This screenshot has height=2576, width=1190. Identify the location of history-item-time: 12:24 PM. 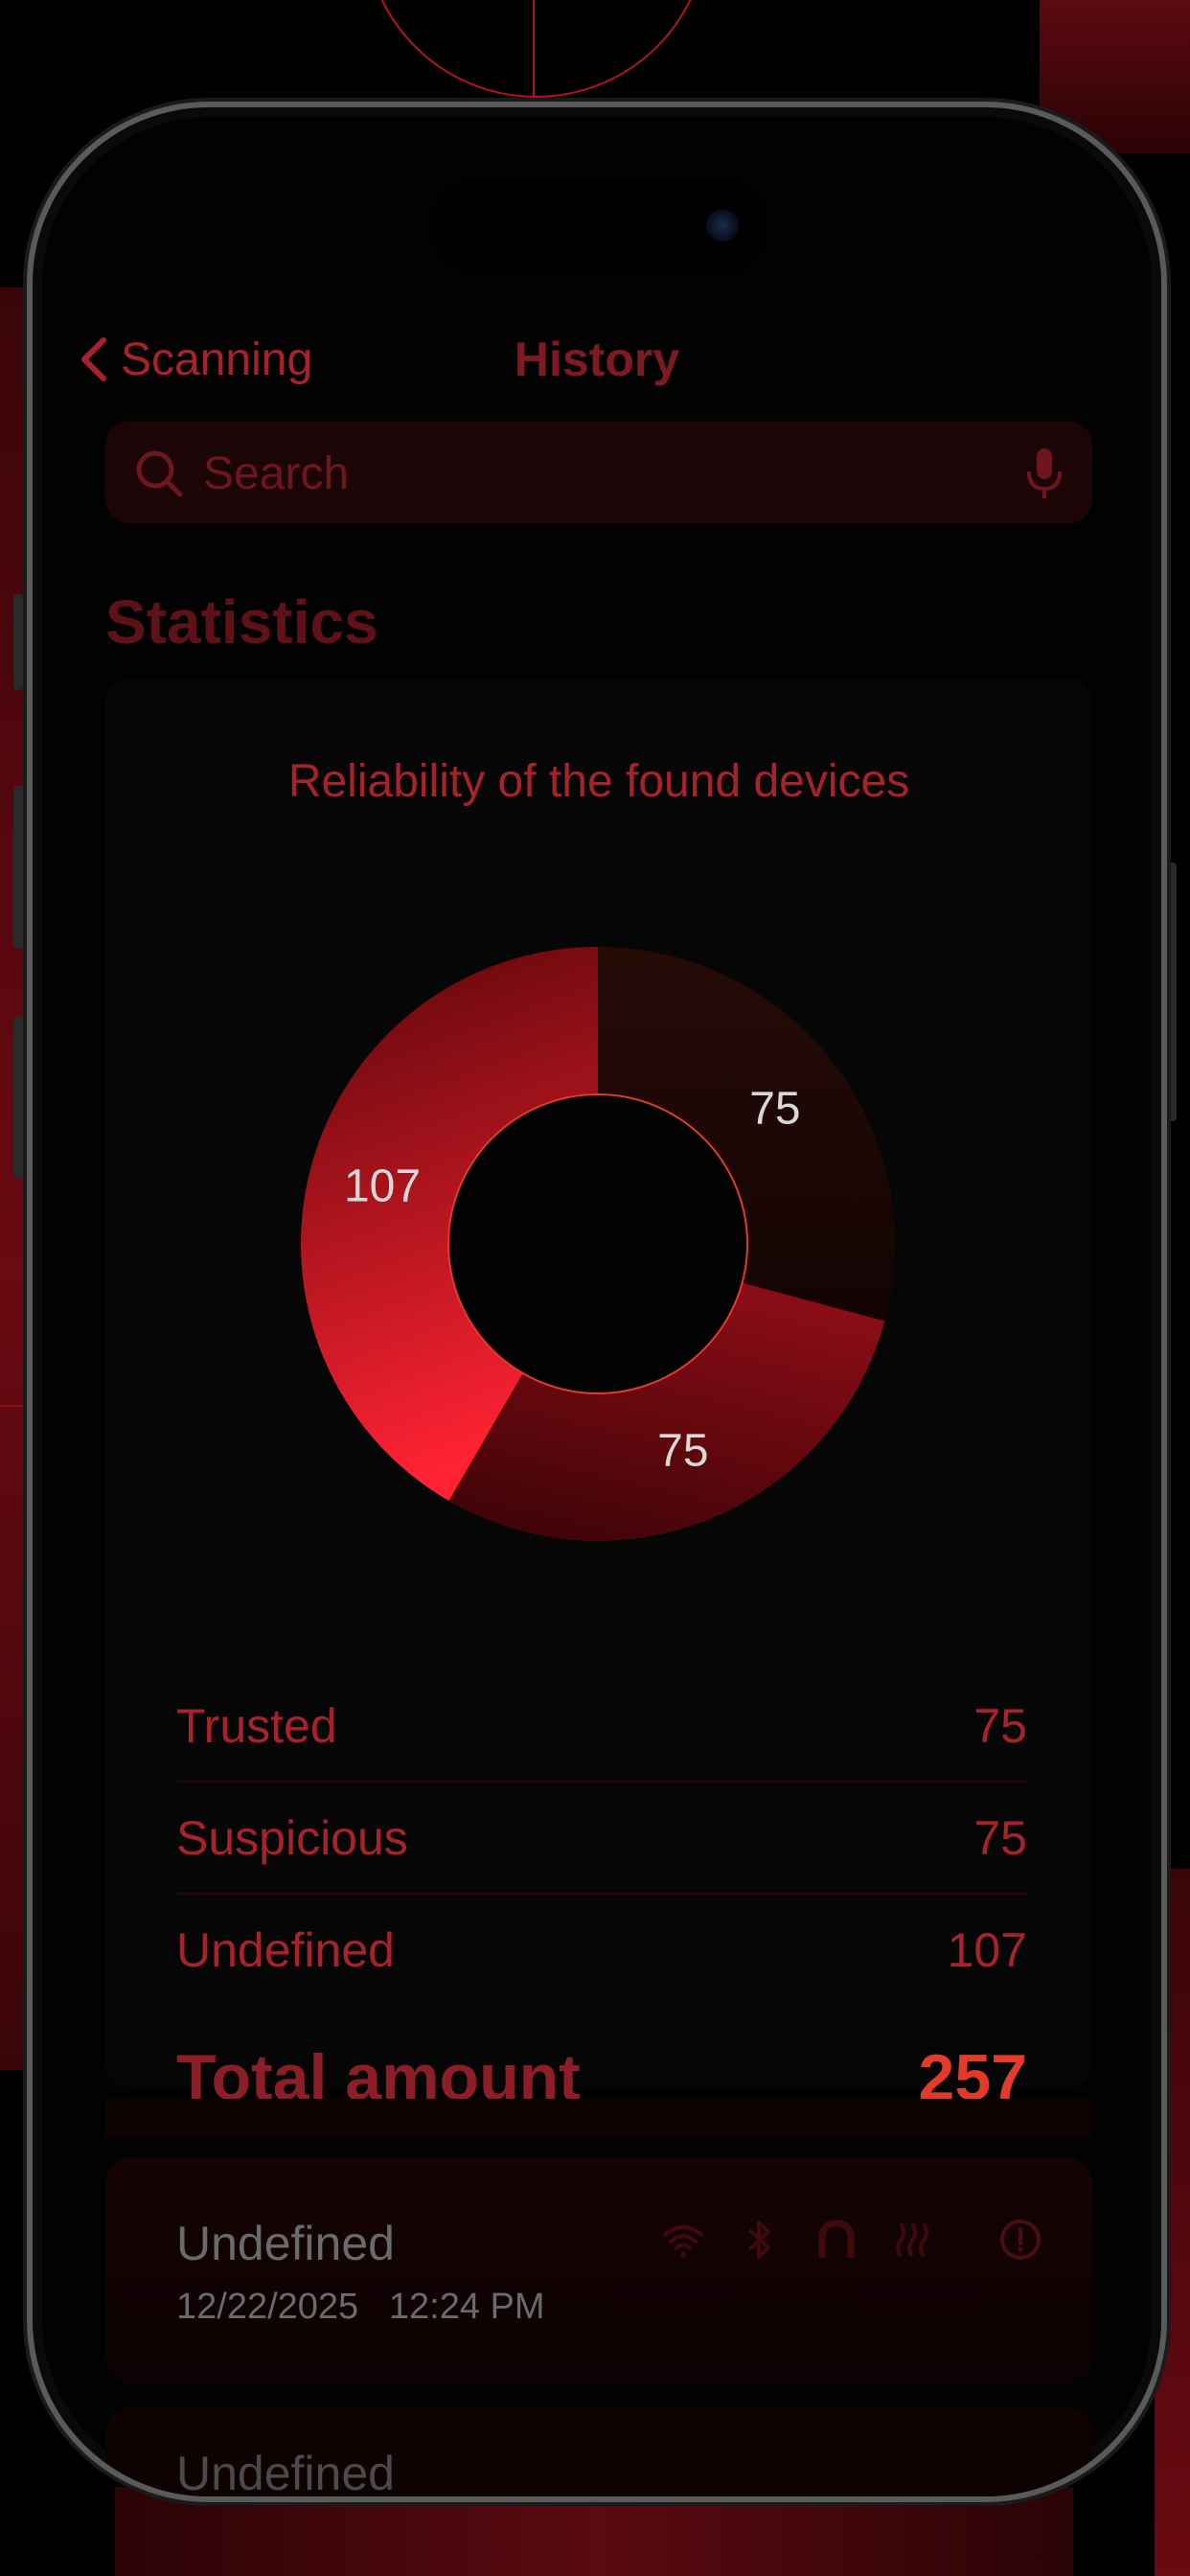
(467, 2307).